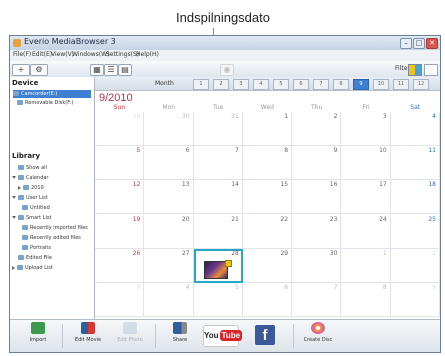  Describe the element at coordinates (227, 70) in the screenshot. I see `info-icon: ◉` at that location.